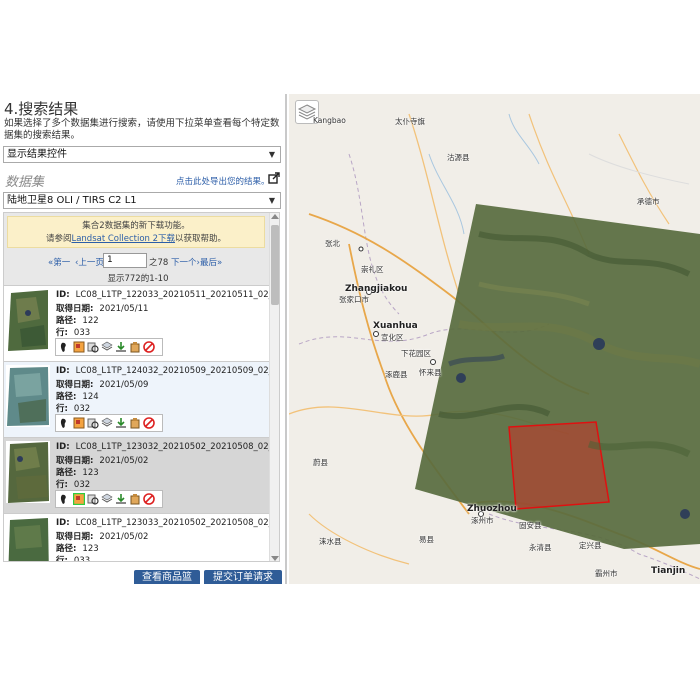 The height and width of the screenshot is (700, 700). Describe the element at coordinates (201, 239) in the screenshot. I see `notice-suffix: 以获取帮助。` at that location.